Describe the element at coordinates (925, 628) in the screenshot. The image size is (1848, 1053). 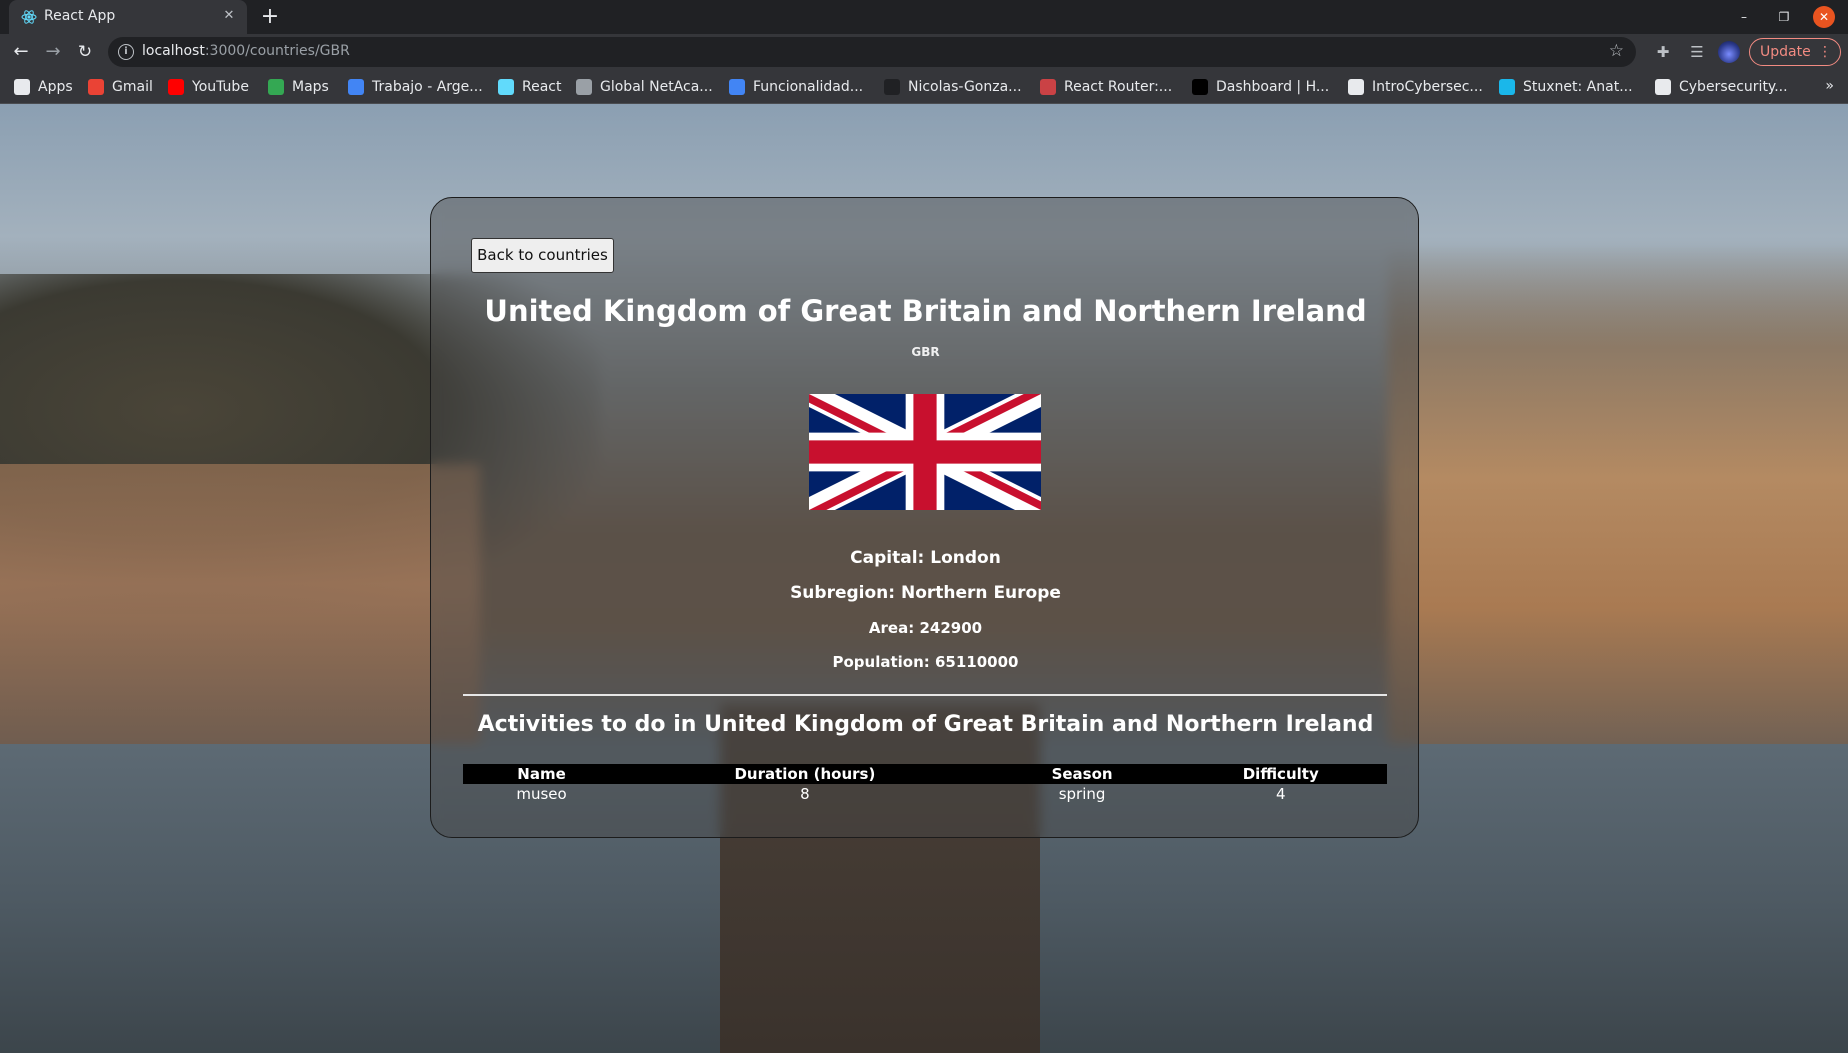
I see `area-text: Area: 242900` at that location.